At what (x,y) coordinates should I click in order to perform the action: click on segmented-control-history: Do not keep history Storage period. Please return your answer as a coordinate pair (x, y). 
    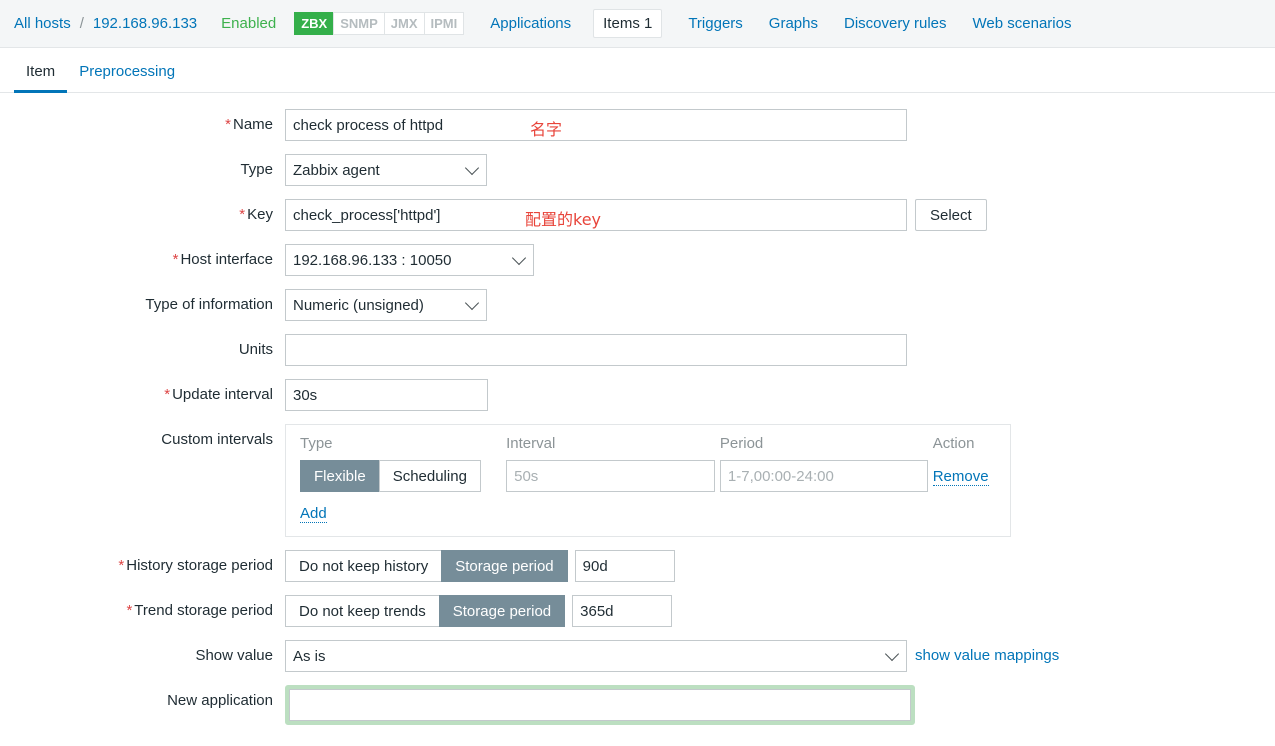
    Looking at the image, I should click on (426, 566).